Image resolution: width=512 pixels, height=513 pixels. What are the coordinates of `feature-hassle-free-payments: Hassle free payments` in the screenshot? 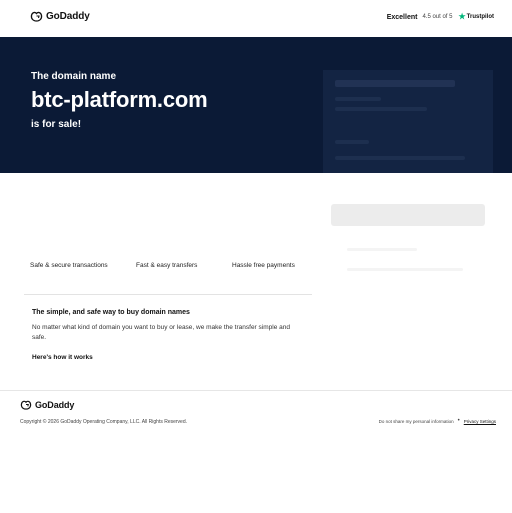 It's located at (263, 265).